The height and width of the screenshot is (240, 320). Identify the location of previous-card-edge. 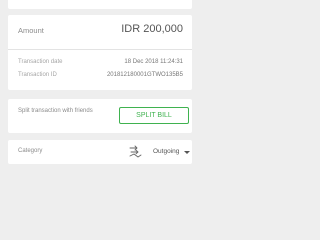
(100, 4).